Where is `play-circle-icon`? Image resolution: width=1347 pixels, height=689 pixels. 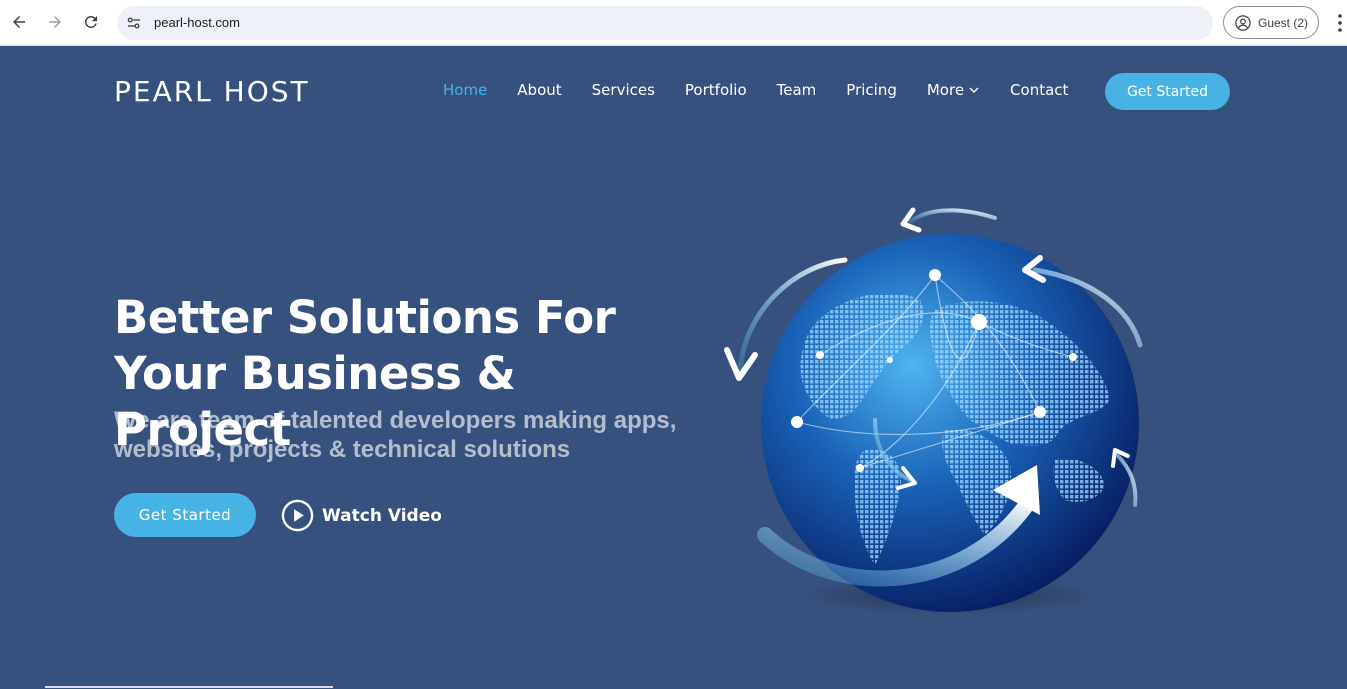
play-circle-icon is located at coordinates (297, 515).